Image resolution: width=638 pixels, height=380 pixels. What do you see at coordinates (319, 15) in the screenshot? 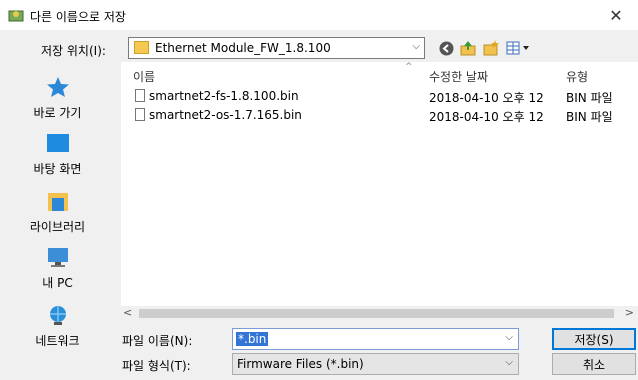
I see `title-bar: 다른 이름으로 저장 ✕` at bounding box center [319, 15].